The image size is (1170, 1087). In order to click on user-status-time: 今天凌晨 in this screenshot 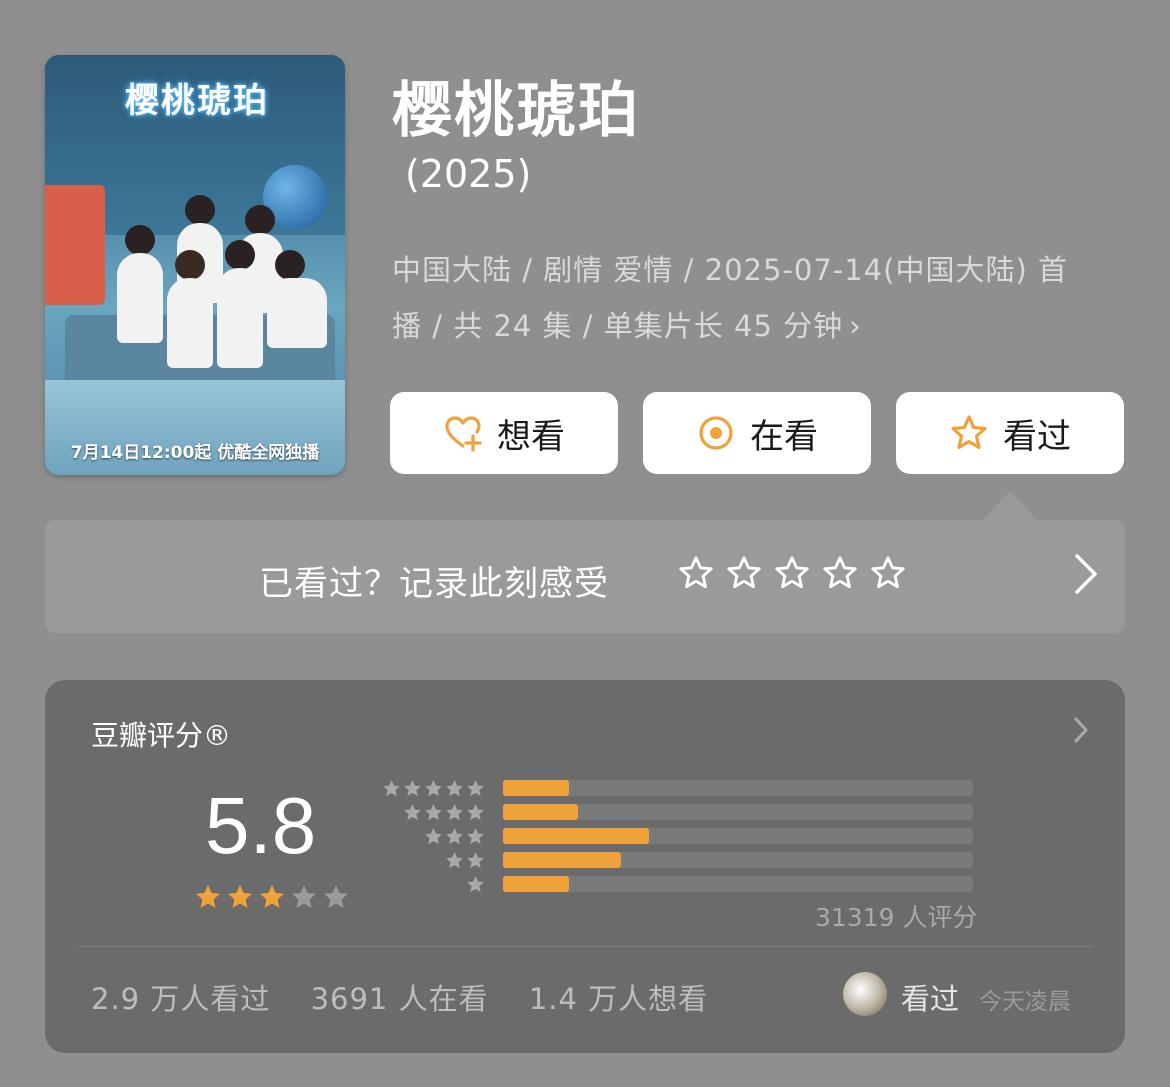, I will do `click(1025, 1002)`.